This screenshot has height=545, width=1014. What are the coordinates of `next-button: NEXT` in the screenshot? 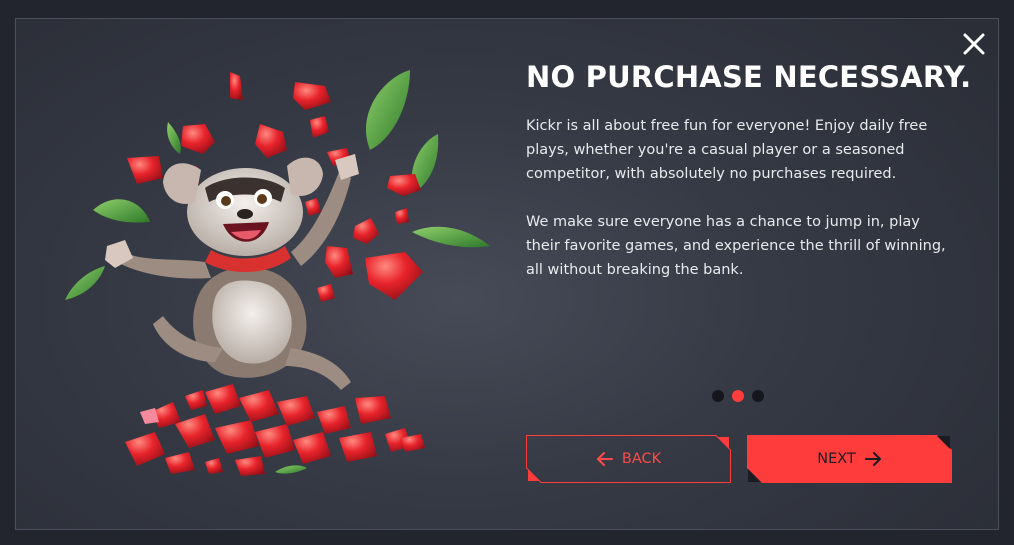 It's located at (849, 459).